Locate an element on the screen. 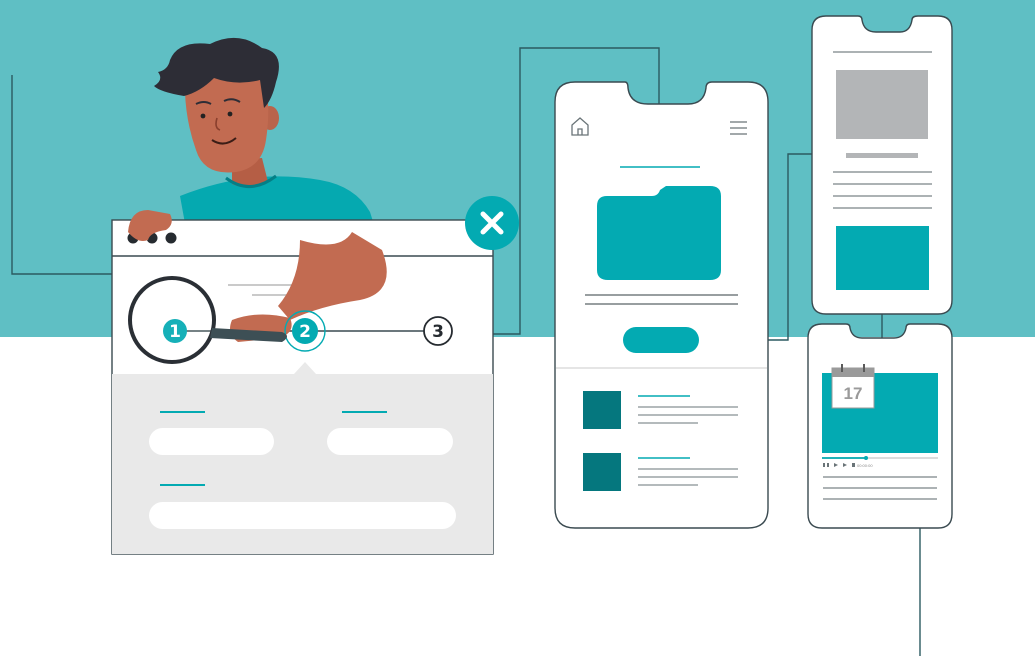  close-button is located at coordinates (492, 223).